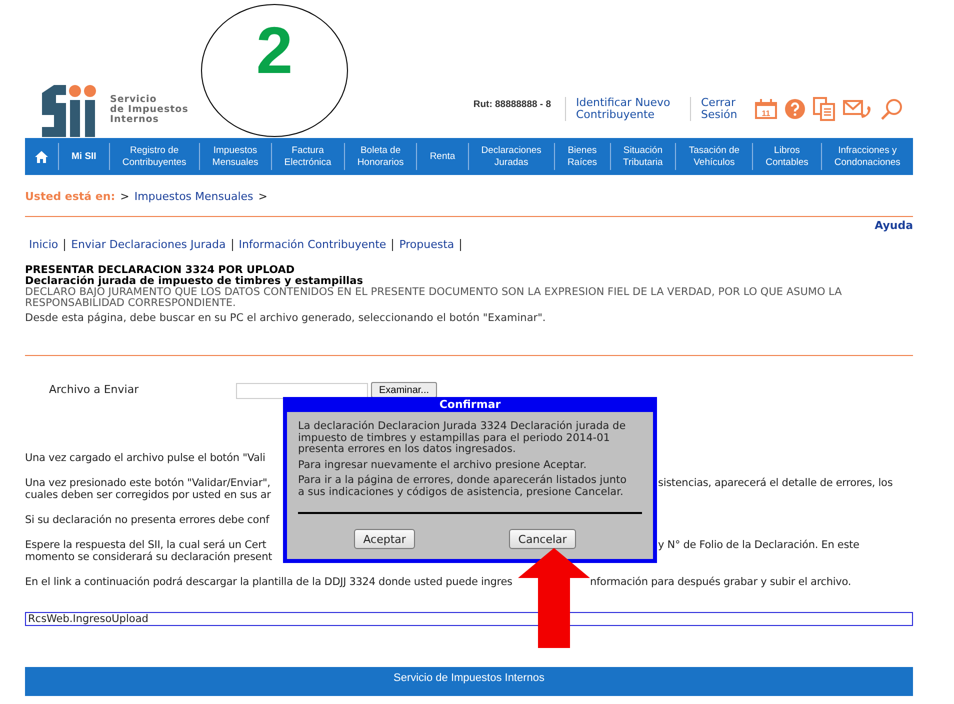 The height and width of the screenshot is (704, 954). What do you see at coordinates (582, 156) in the screenshot?
I see `nav-item: Bienes Raíces` at bounding box center [582, 156].